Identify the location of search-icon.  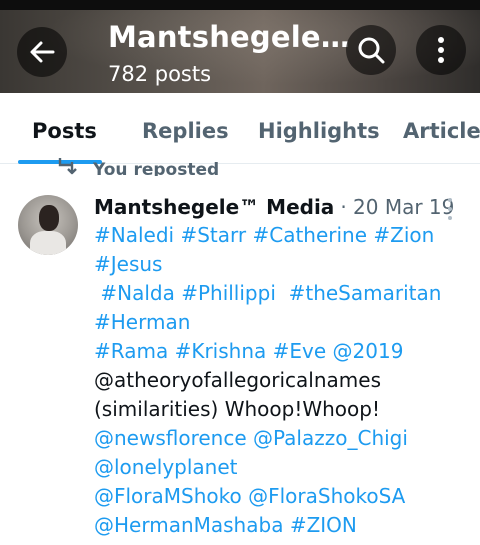
(371, 50).